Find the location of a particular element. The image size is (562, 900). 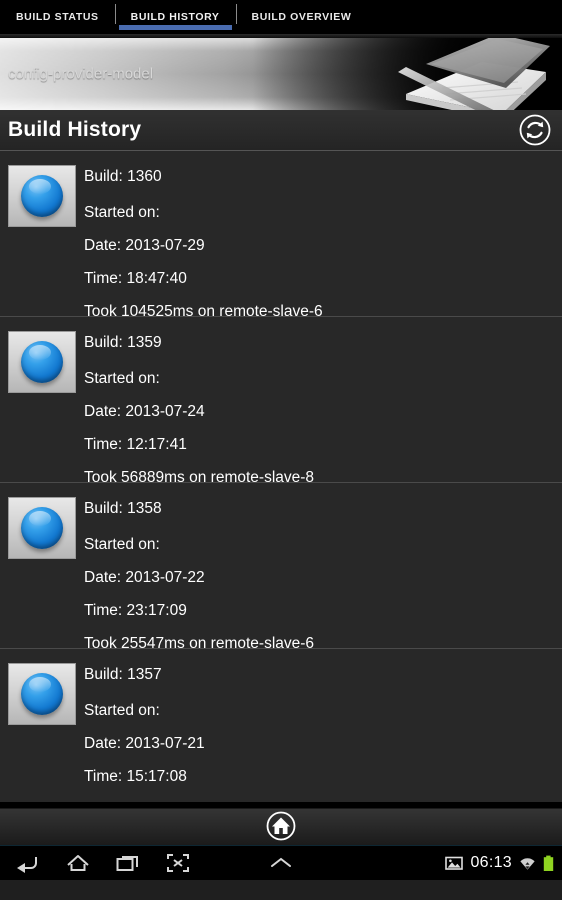

tab-build-status: BUILD STATUS is located at coordinates (57, 17).